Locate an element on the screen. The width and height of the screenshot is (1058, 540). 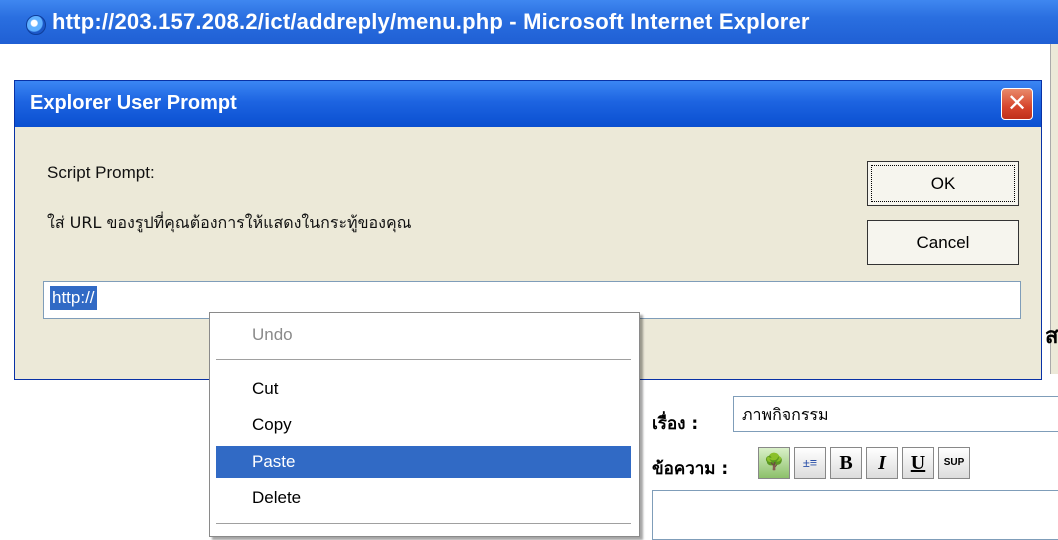
bold-icon: B is located at coordinates (846, 463).